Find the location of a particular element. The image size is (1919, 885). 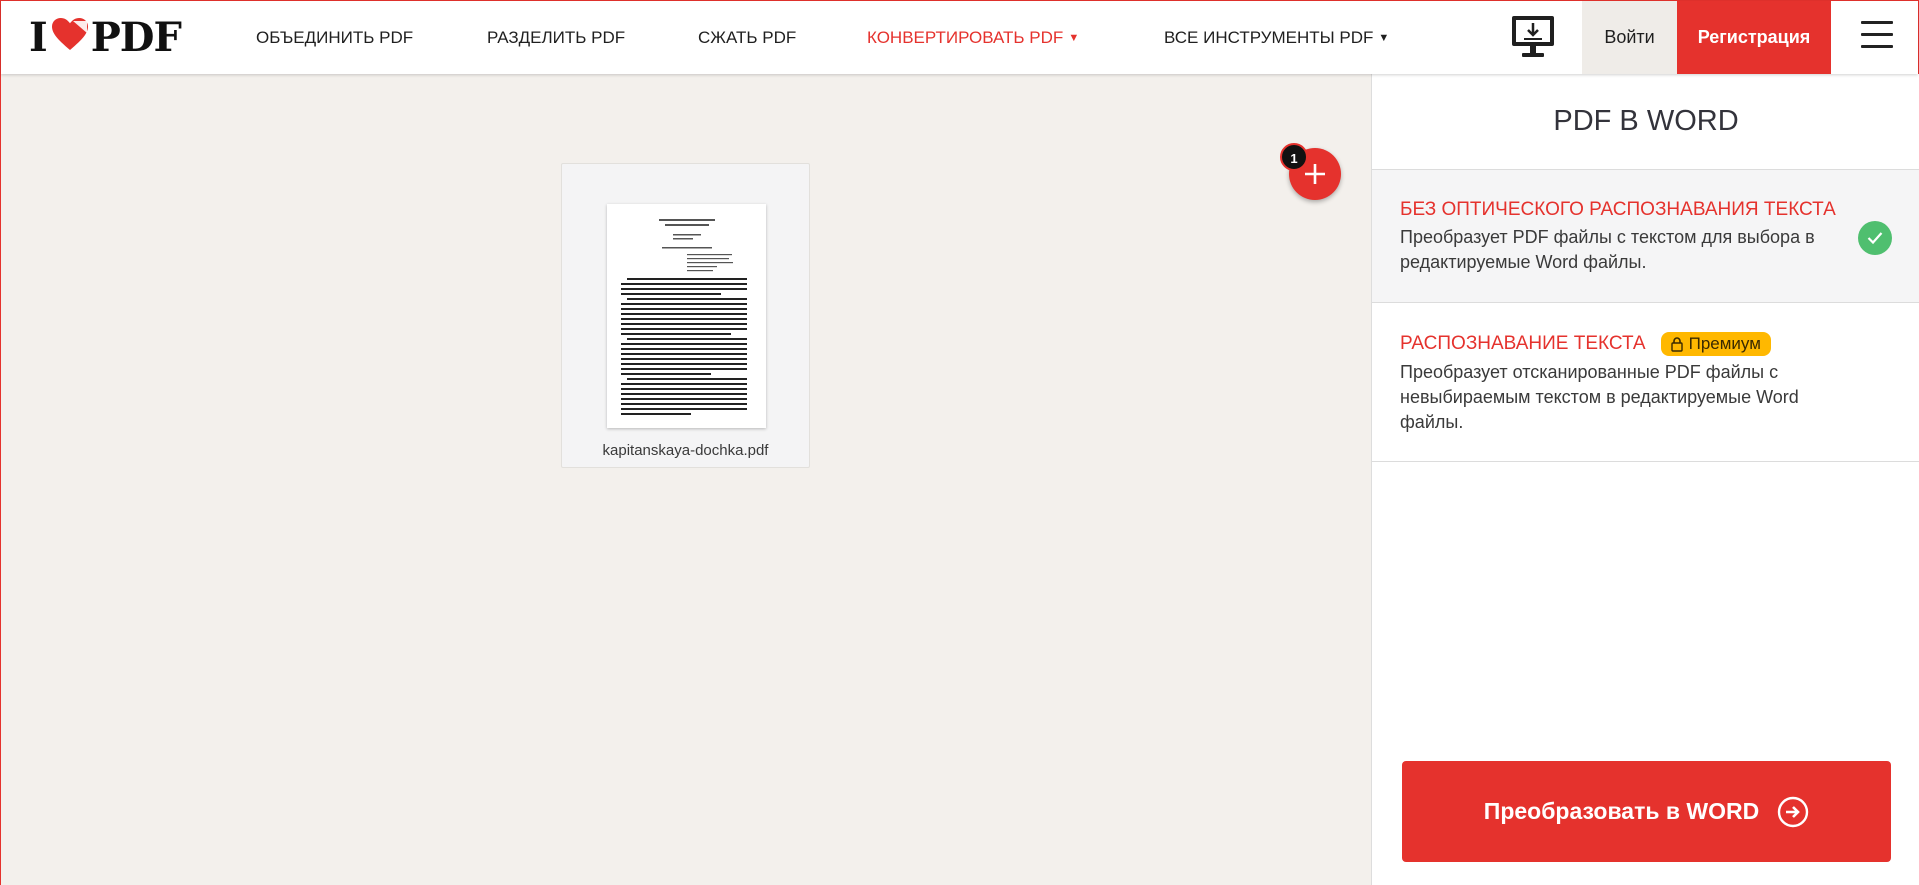

nav-convert-pdf: КОНВЕРТИРОВАТЬ PDF ▼ is located at coordinates (973, 37).